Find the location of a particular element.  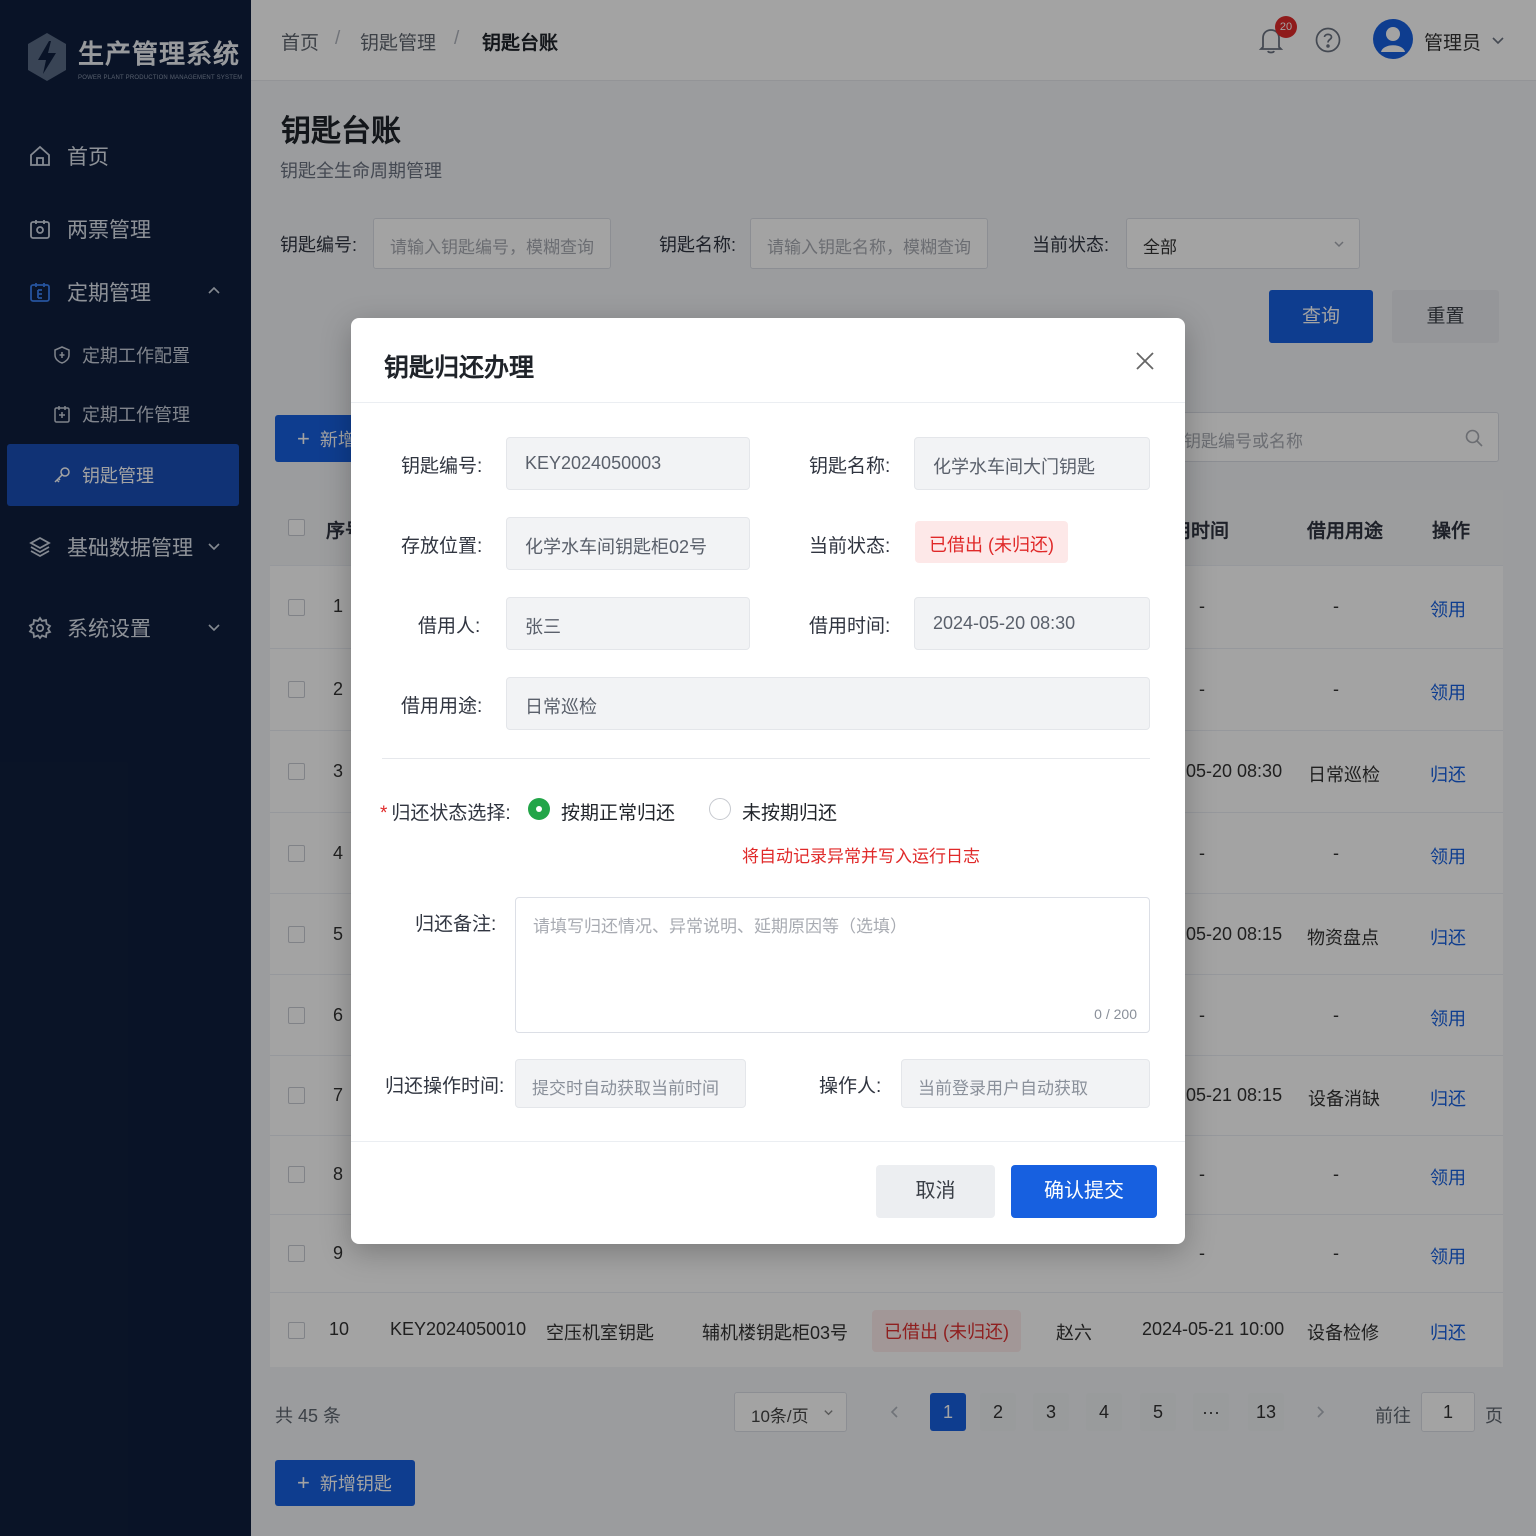

required-mark: * is located at coordinates (384, 813).